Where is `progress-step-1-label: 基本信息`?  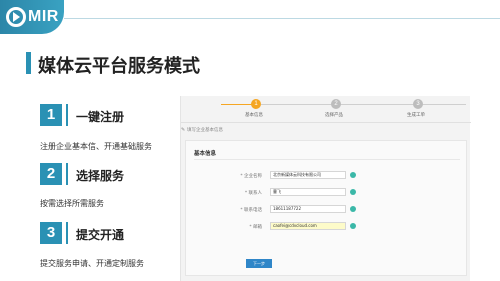 progress-step-1-label: 基本信息 is located at coordinates (254, 115).